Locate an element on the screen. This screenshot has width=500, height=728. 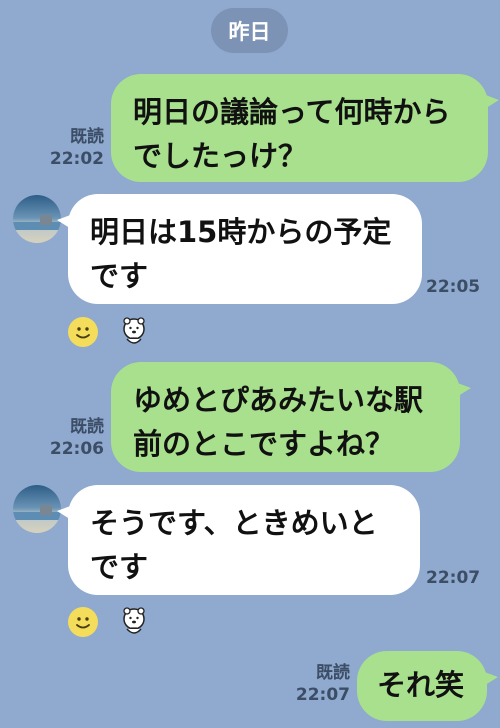
message-4-meta: 22:07 is located at coordinates (455, 578).